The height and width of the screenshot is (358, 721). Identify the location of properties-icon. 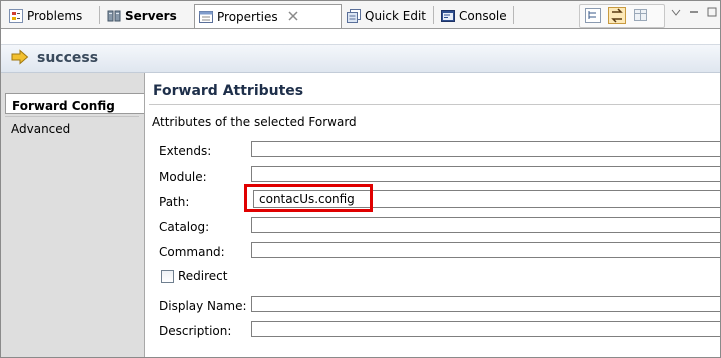
(206, 17).